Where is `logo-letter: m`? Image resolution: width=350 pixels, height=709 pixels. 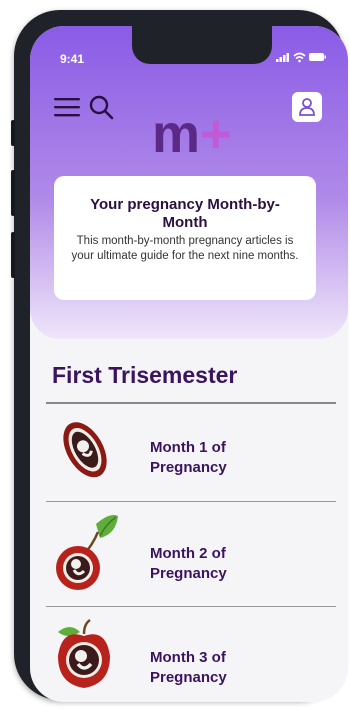 logo-letter: m is located at coordinates (176, 134).